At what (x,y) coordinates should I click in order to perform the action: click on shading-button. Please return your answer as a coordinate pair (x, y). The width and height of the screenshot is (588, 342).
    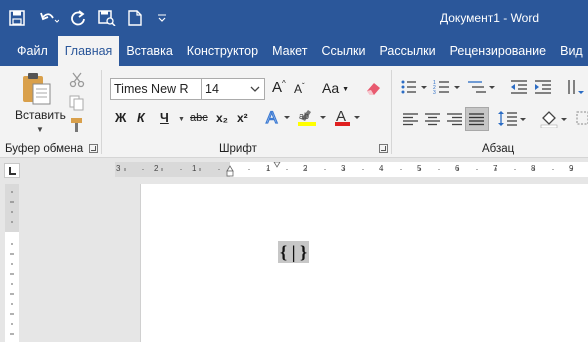
    Looking at the image, I should click on (555, 119).